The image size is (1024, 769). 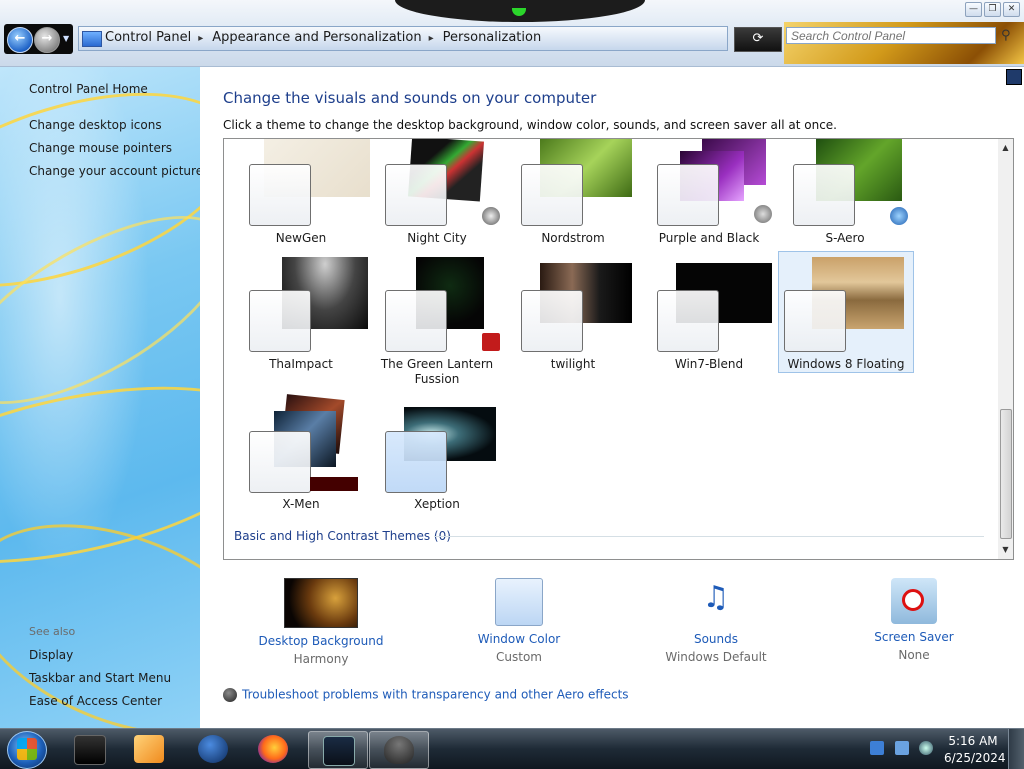 What do you see at coordinates (301, 238) in the screenshot?
I see `theme-label: NewGen` at bounding box center [301, 238].